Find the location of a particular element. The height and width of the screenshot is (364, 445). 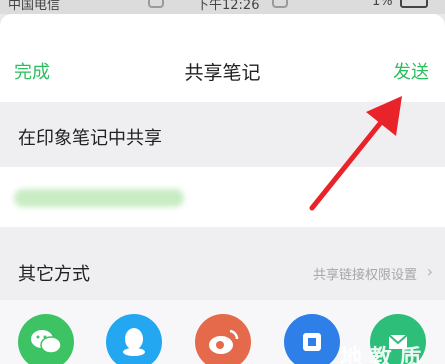

alarm-icon is located at coordinates (280, 4).